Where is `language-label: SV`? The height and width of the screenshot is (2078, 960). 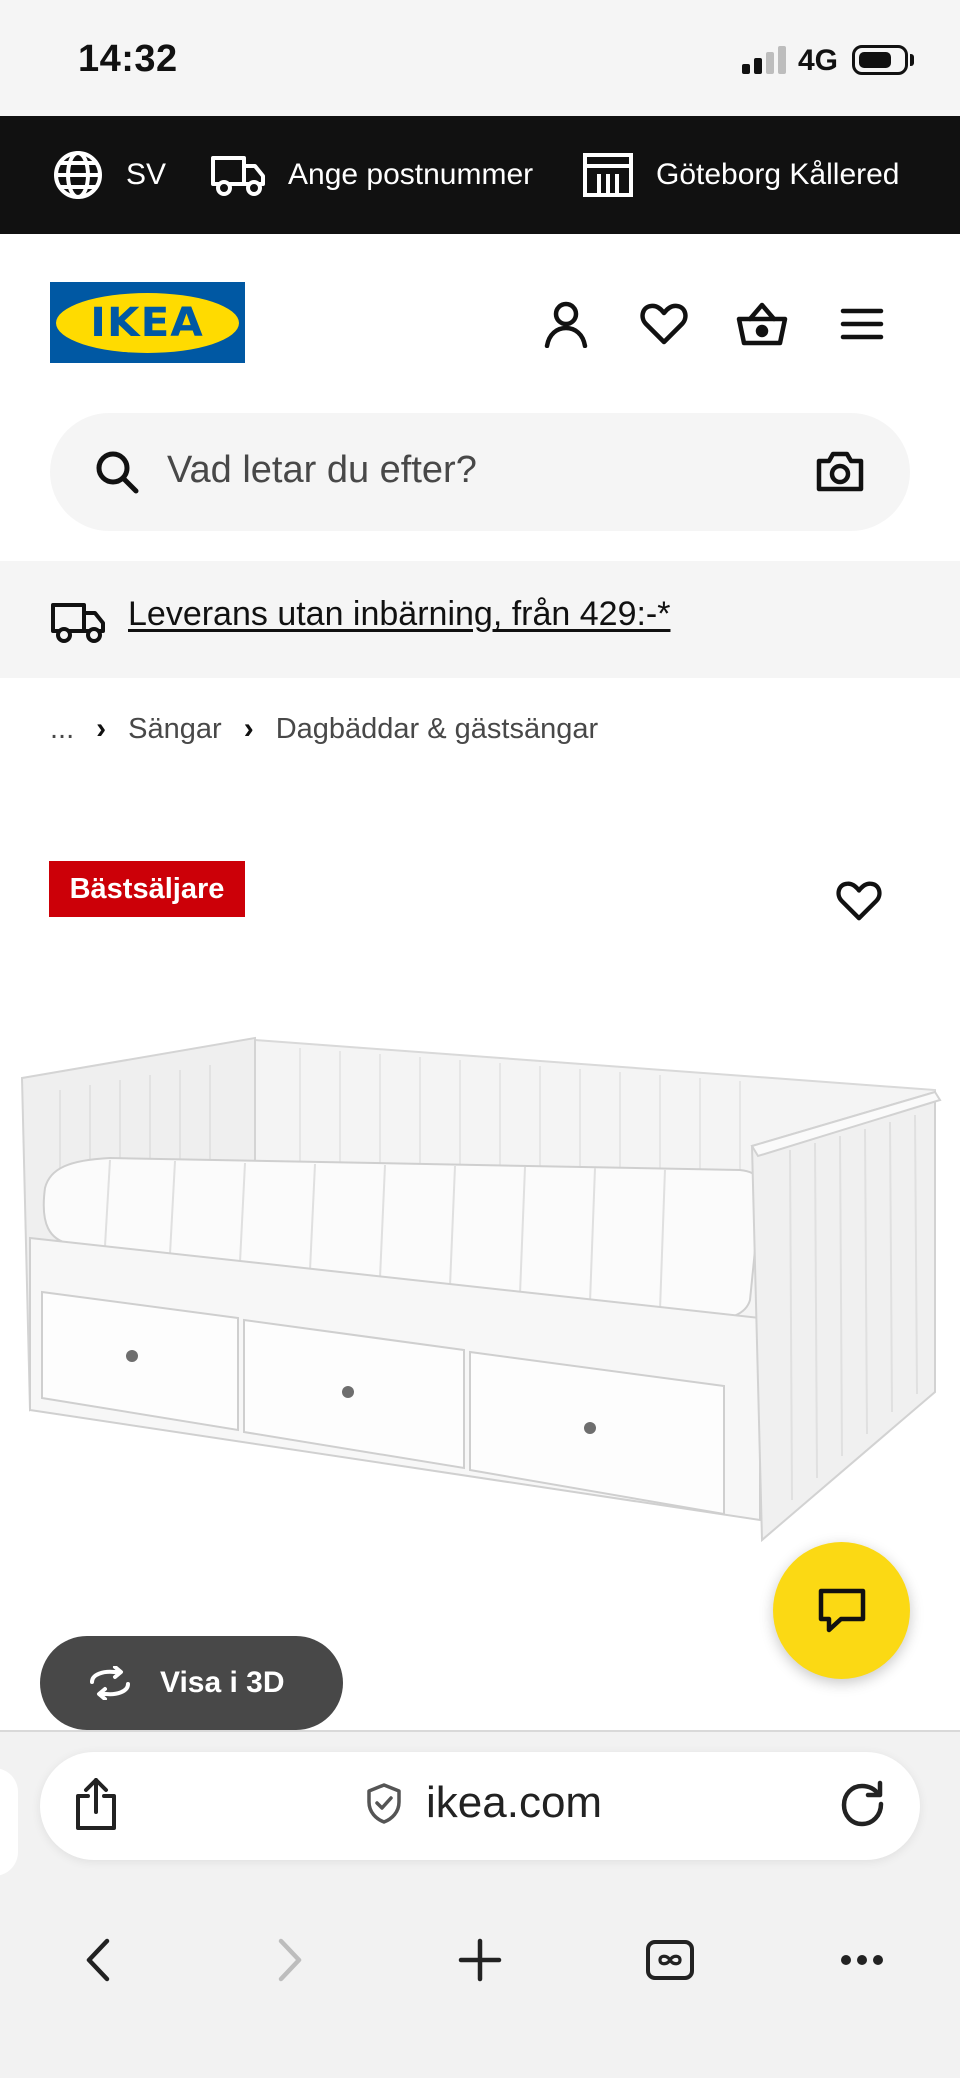 language-label: SV is located at coordinates (146, 174).